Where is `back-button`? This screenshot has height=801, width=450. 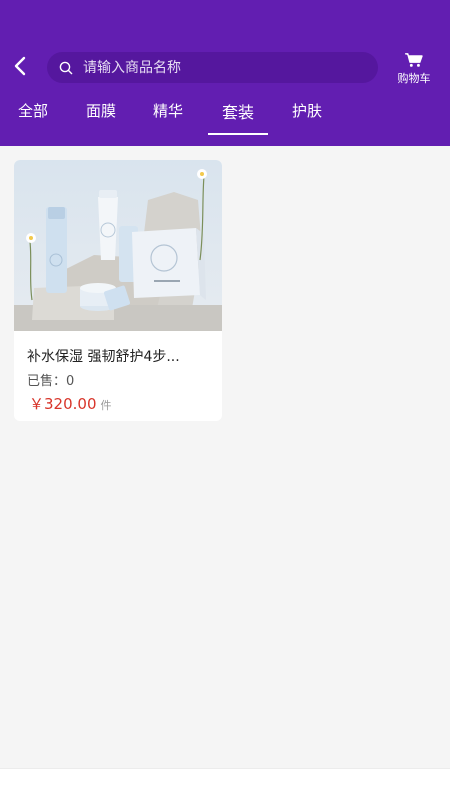
back-button is located at coordinates (20, 66).